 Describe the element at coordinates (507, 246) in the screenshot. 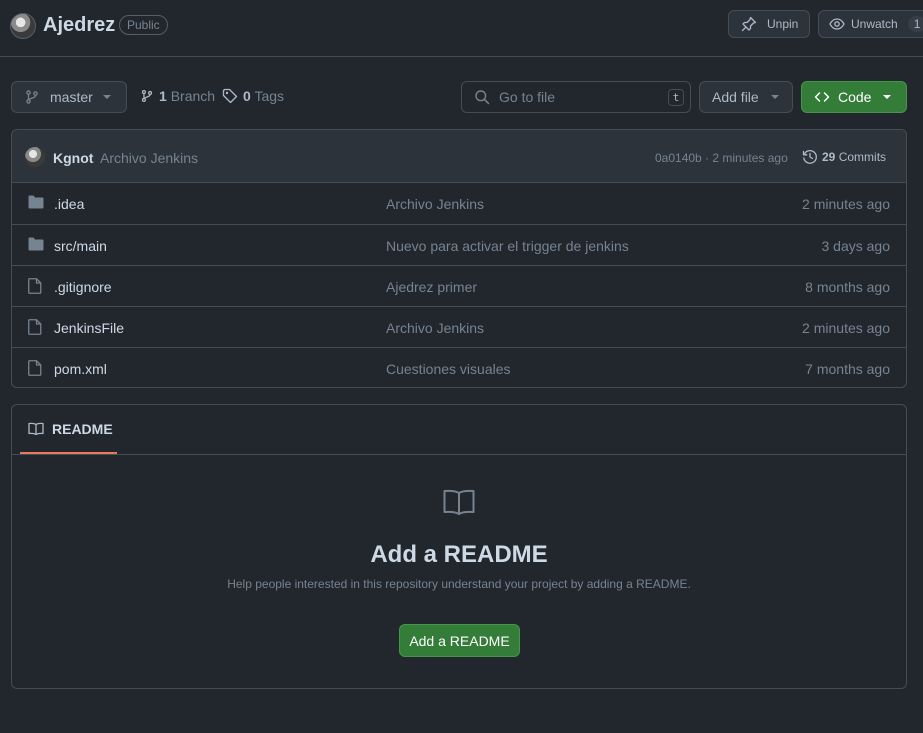

I see `file-commit-message: Nuevo para activar el trigger de jenkins` at that location.